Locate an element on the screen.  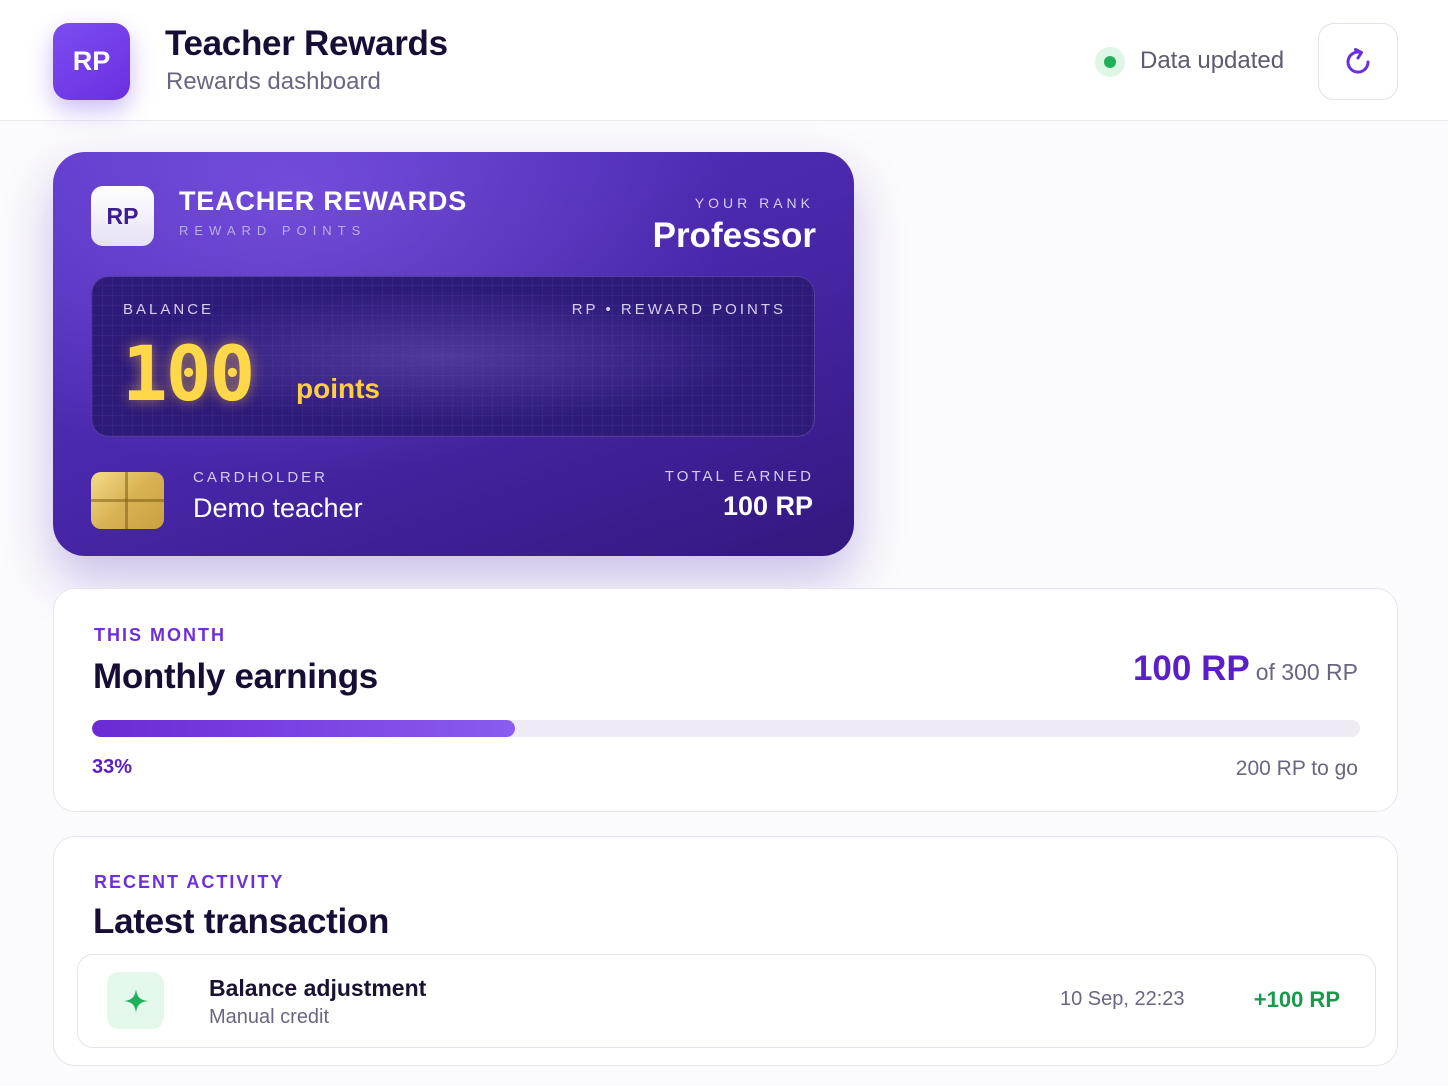
rank-value: Professor is located at coordinates (734, 235).